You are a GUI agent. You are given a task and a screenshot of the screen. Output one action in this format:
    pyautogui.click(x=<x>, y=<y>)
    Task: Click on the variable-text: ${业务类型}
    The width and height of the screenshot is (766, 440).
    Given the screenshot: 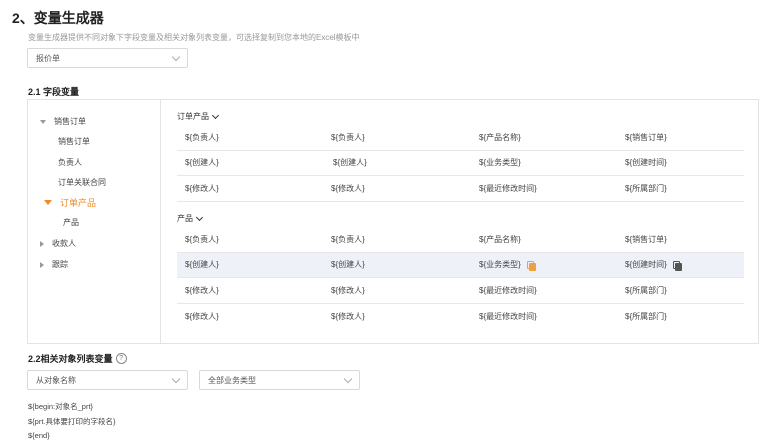 What is the action you would take?
    pyautogui.click(x=500, y=265)
    